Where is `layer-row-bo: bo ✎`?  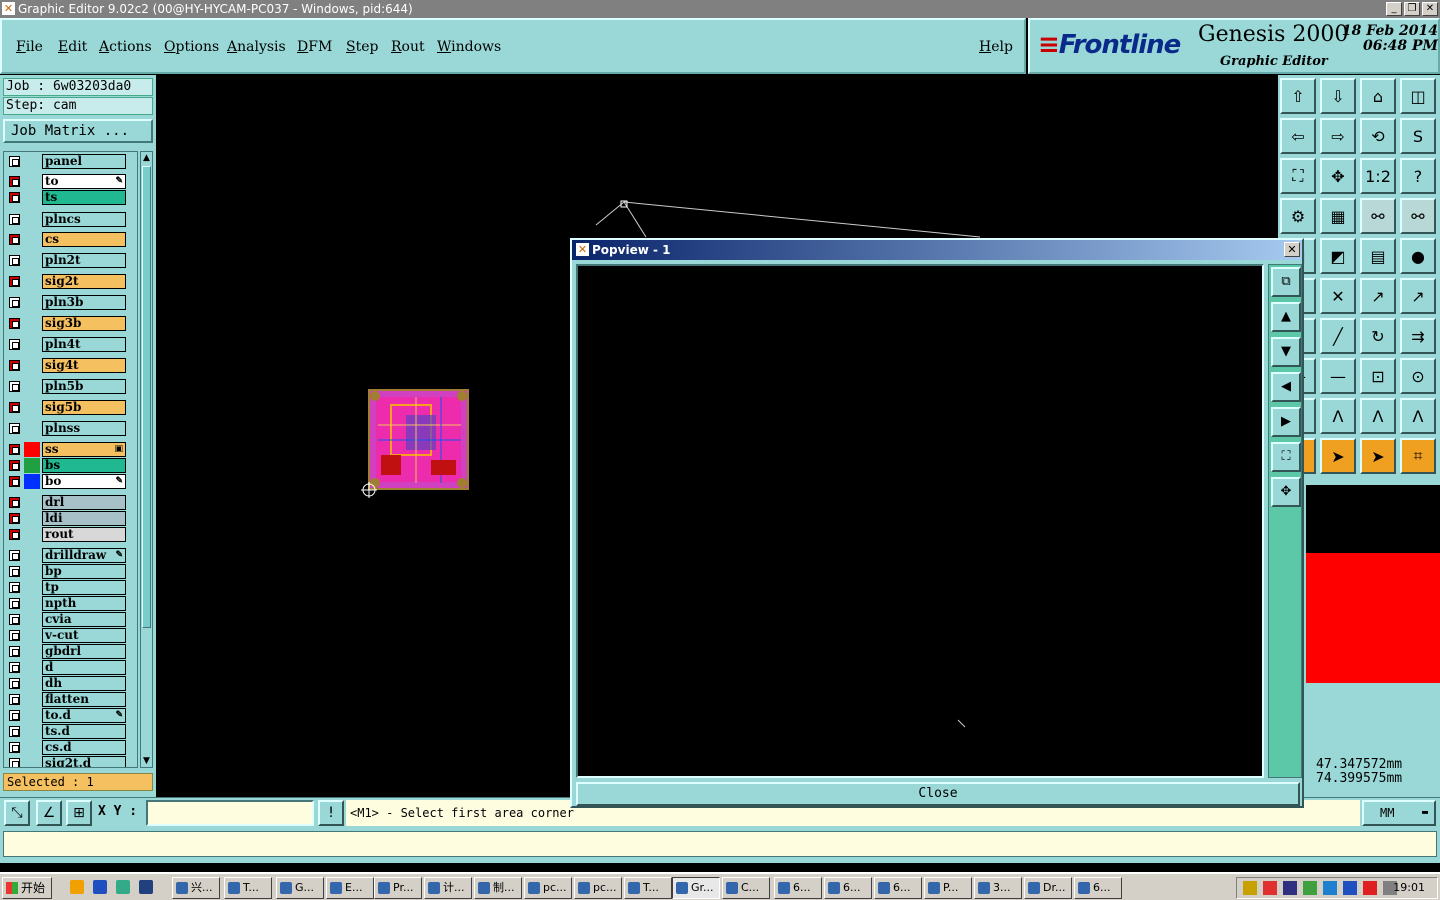
layer-row-bo: bo ✎ is located at coordinates (66, 481).